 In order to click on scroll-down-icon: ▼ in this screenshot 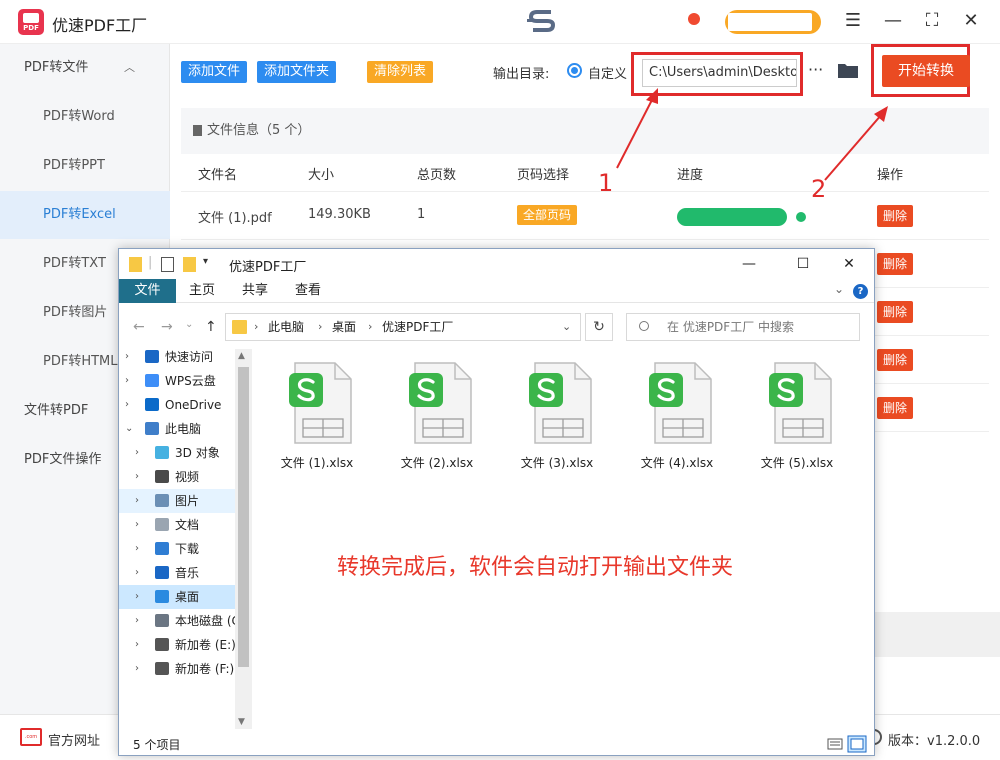, I will do `click(241, 722)`.